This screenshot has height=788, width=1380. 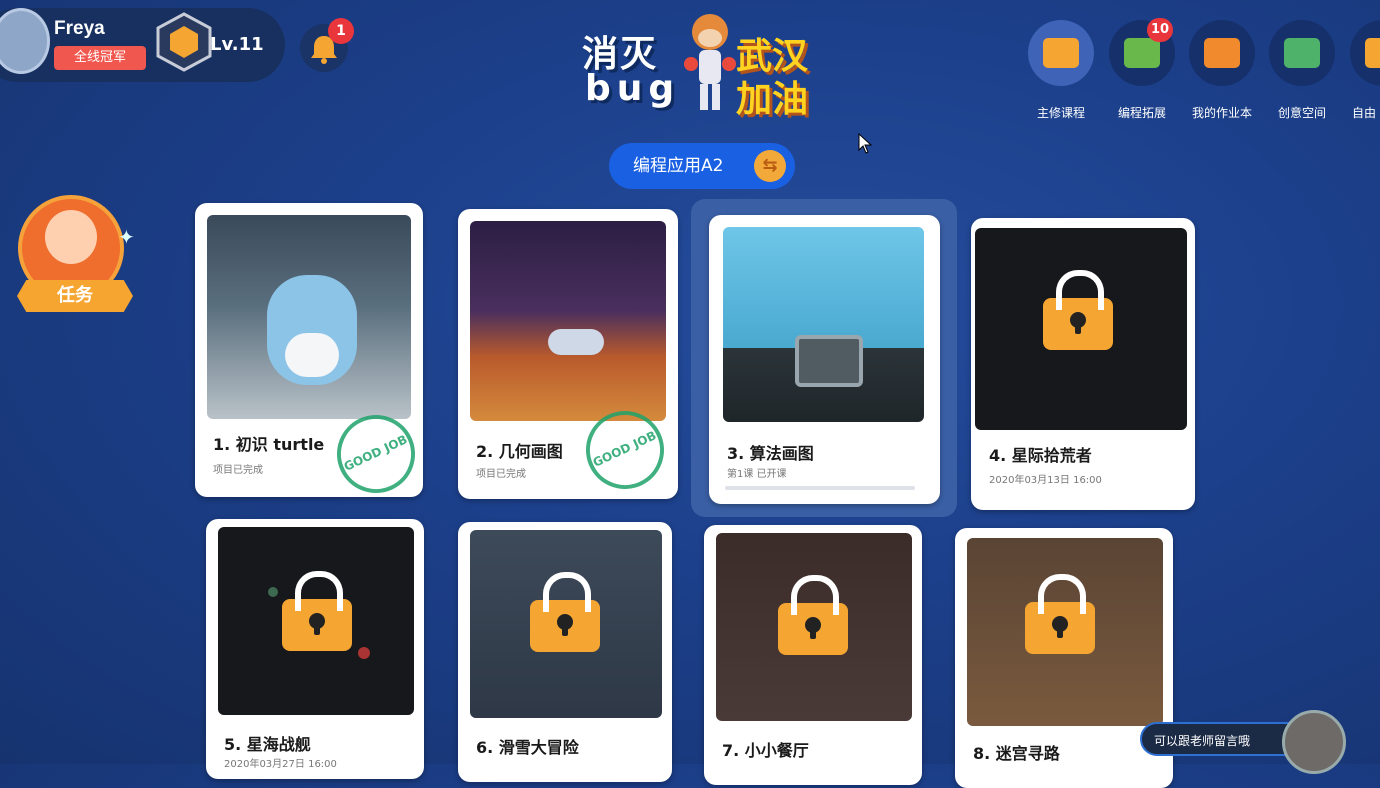 What do you see at coordinates (757, 474) in the screenshot?
I see `lesson-status: 第1课 已开课` at bounding box center [757, 474].